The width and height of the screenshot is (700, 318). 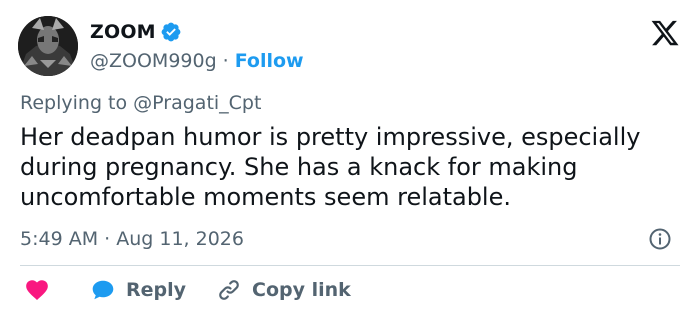 I want to click on reply-label: Reply, so click(x=156, y=290).